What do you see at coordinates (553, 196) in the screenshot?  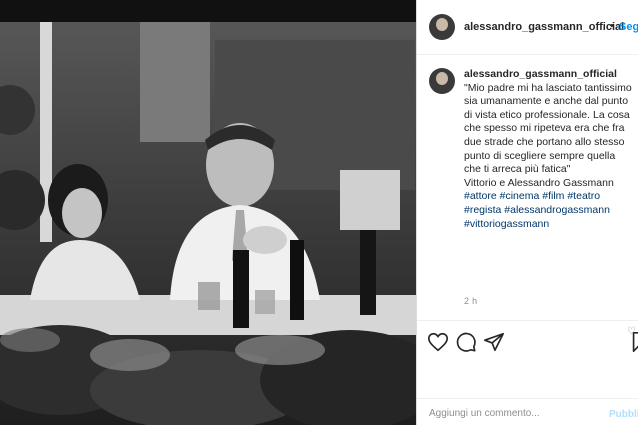 I see `hashtag-link: #film` at bounding box center [553, 196].